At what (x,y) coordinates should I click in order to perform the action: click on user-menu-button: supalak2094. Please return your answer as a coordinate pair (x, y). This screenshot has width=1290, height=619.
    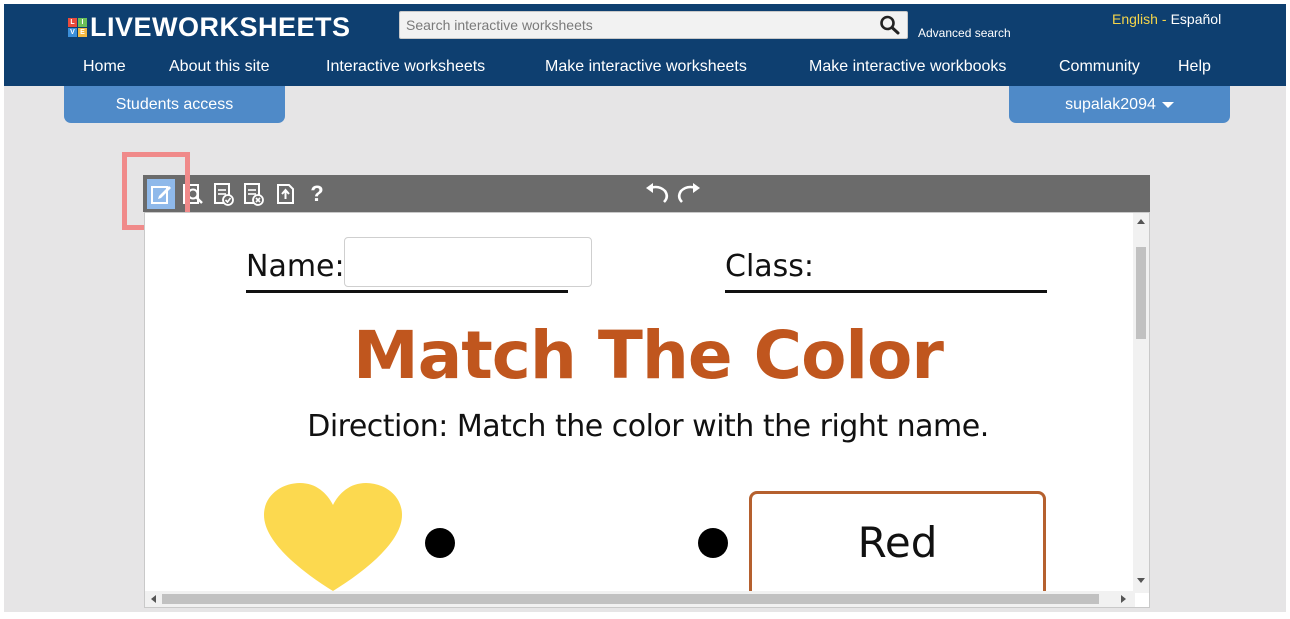
    Looking at the image, I should click on (1119, 104).